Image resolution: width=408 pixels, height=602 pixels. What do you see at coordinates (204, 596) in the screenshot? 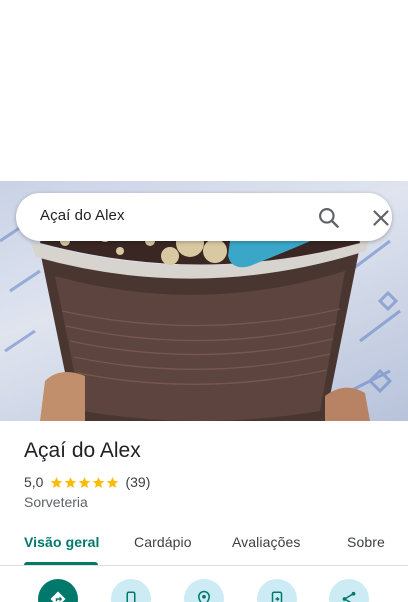
I see `location-pin-icon` at bounding box center [204, 596].